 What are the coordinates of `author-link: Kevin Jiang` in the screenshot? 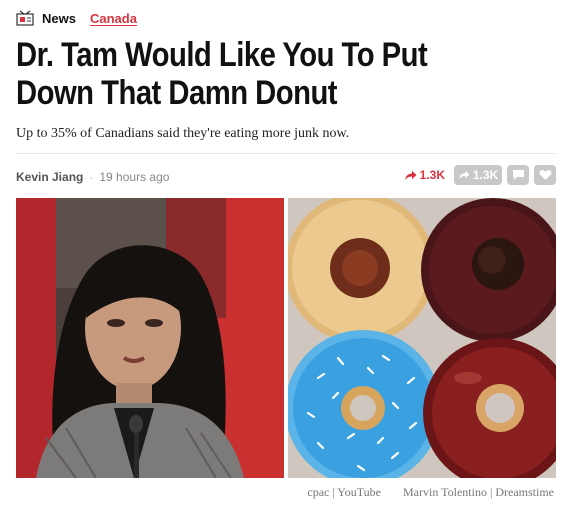 It's located at (49, 177).